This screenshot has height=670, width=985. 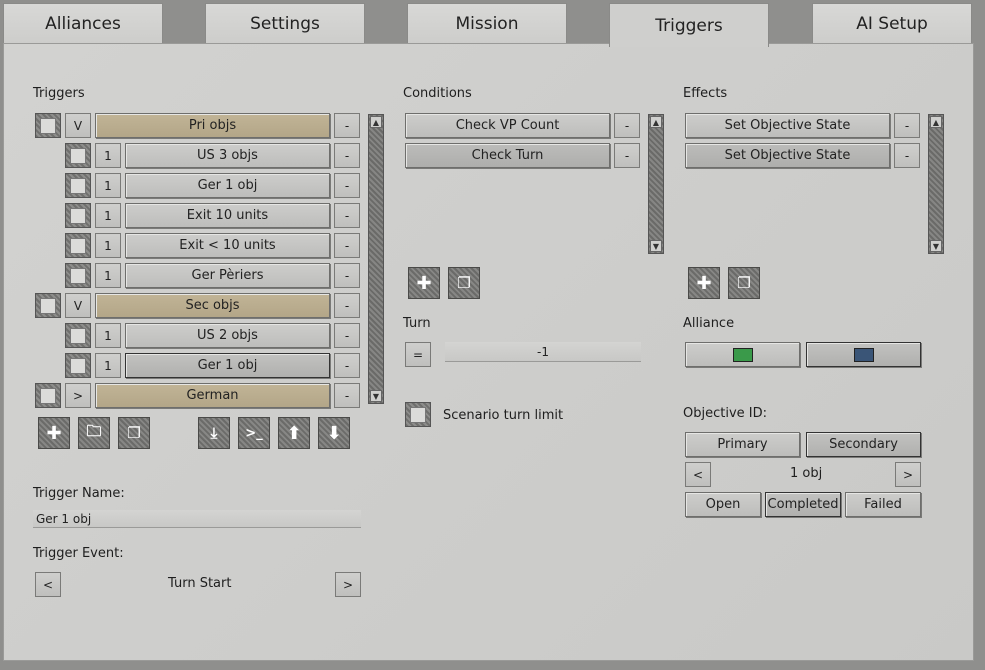 I want to click on trigger-item: German, so click(x=212, y=395).